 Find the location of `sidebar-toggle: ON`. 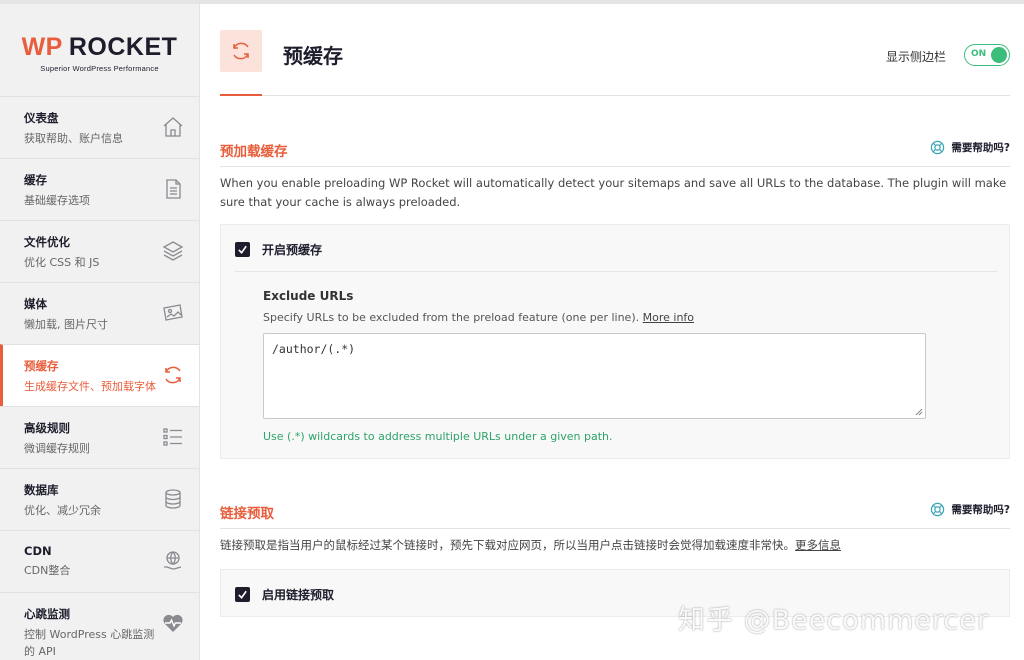

sidebar-toggle: ON is located at coordinates (987, 55).